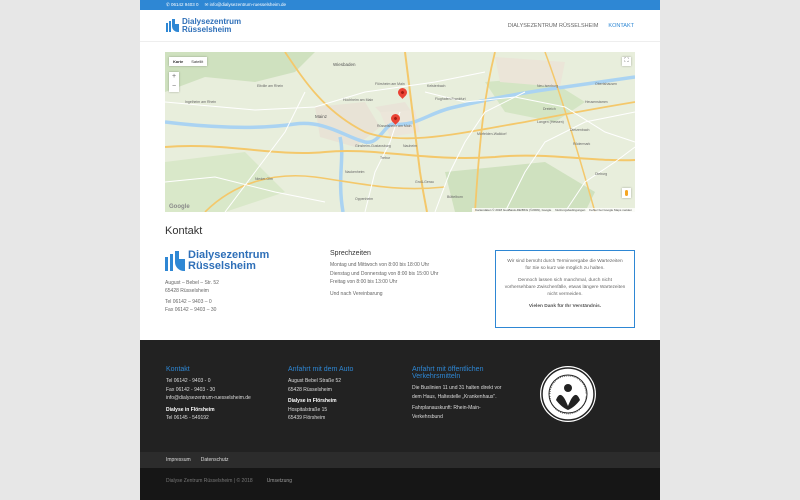  Describe the element at coordinates (568, 394) in the screenshot. I see `certification-seal-icon` at that location.